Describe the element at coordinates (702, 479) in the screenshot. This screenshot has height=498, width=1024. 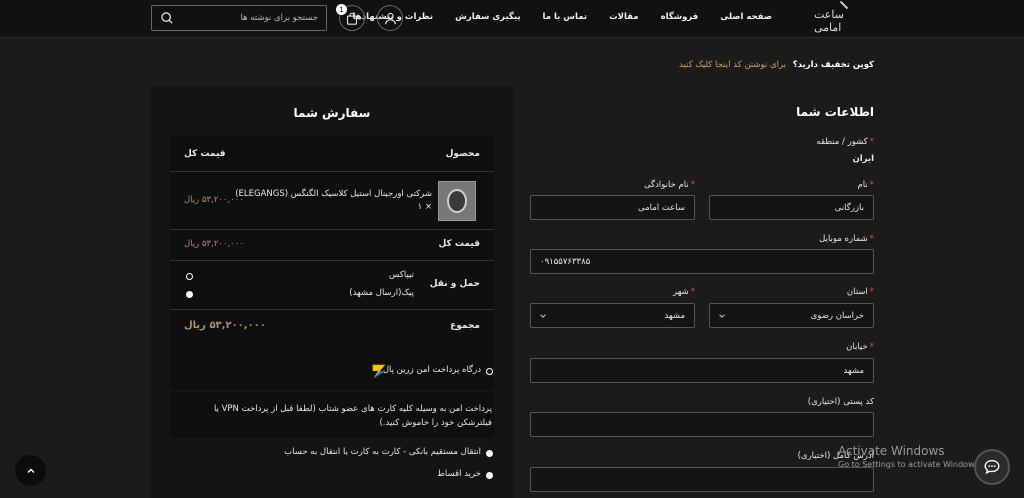
I see `address-field` at that location.